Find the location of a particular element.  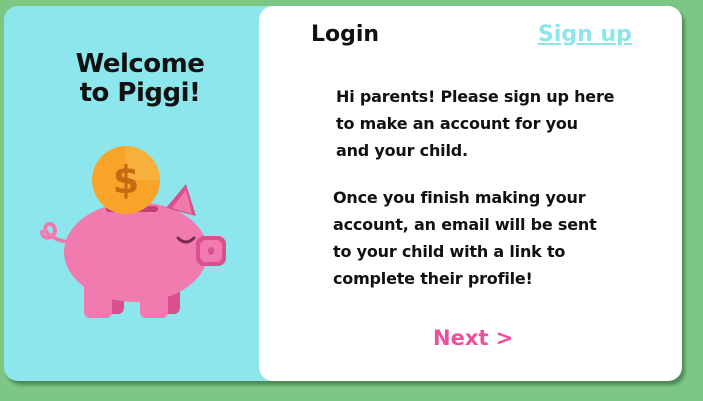

intro-line-1: Hi parents! Please sign up here is located at coordinates (475, 96).